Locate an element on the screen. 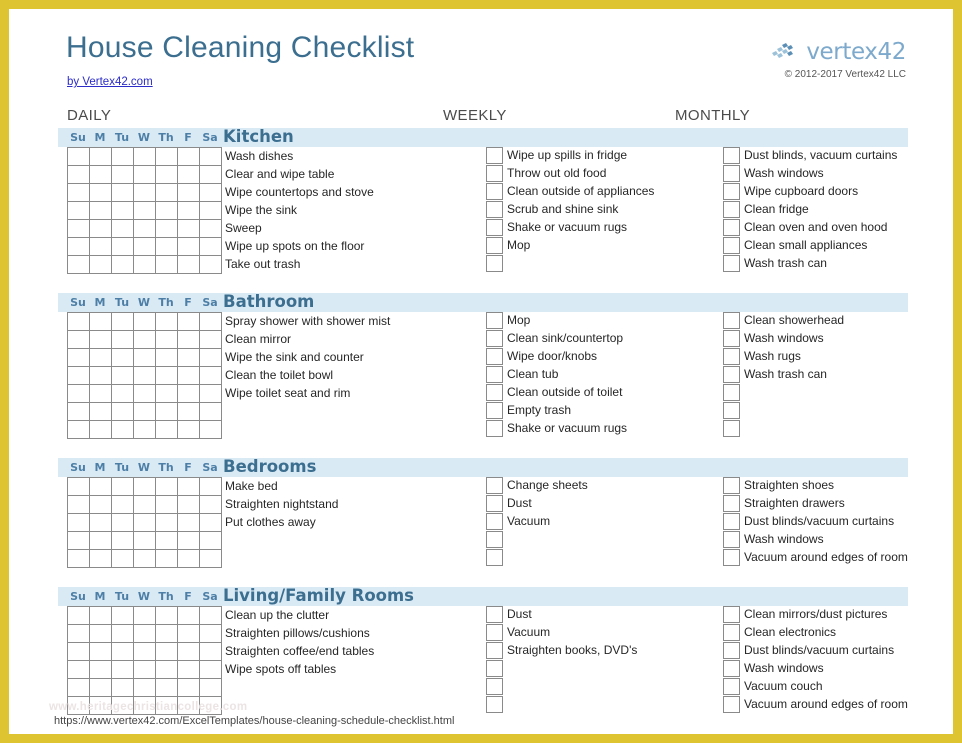  vertex42-byline-link: by Vertex42.com is located at coordinates (110, 82).